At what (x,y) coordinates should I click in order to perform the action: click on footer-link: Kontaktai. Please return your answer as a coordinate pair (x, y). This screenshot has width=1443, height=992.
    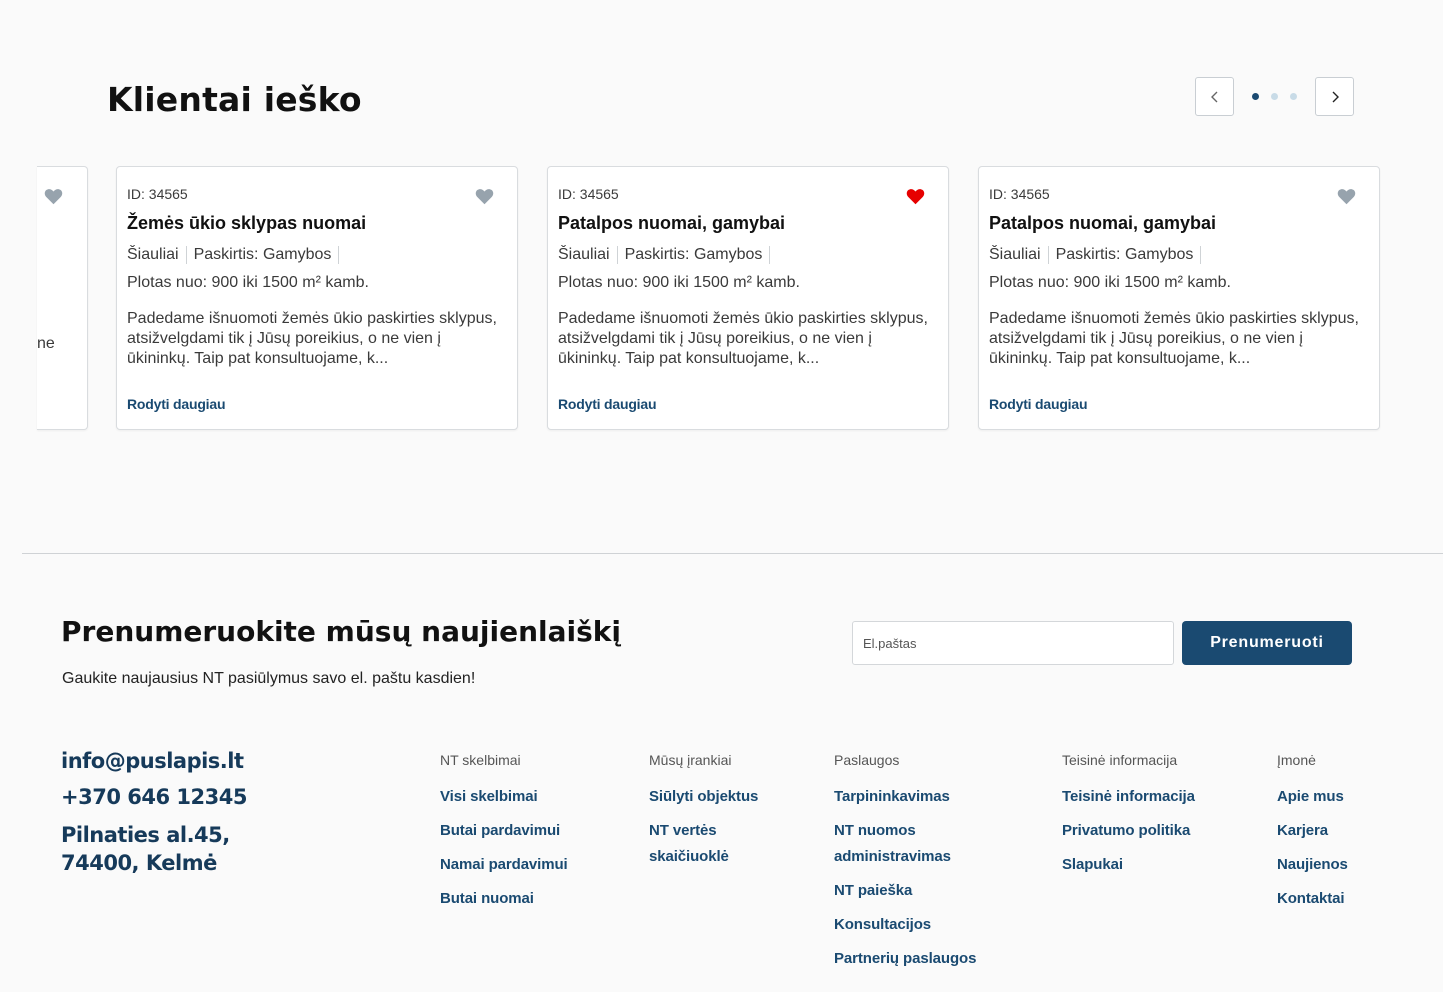
    Looking at the image, I should click on (1312, 899).